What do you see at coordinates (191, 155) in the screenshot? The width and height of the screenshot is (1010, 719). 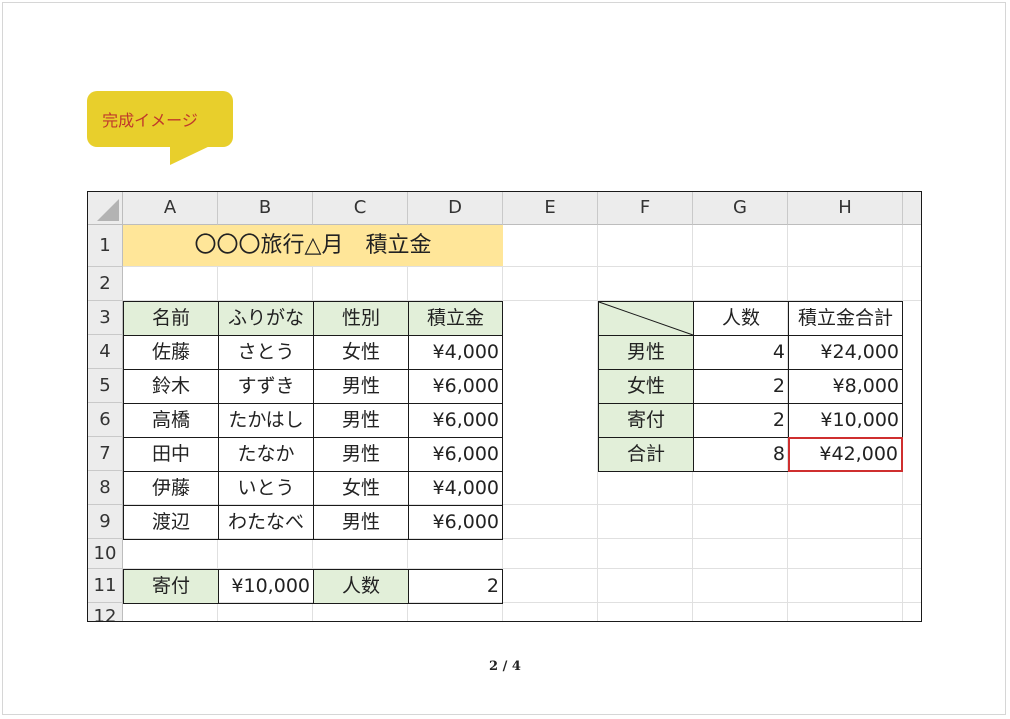 I see `callout-tail` at bounding box center [191, 155].